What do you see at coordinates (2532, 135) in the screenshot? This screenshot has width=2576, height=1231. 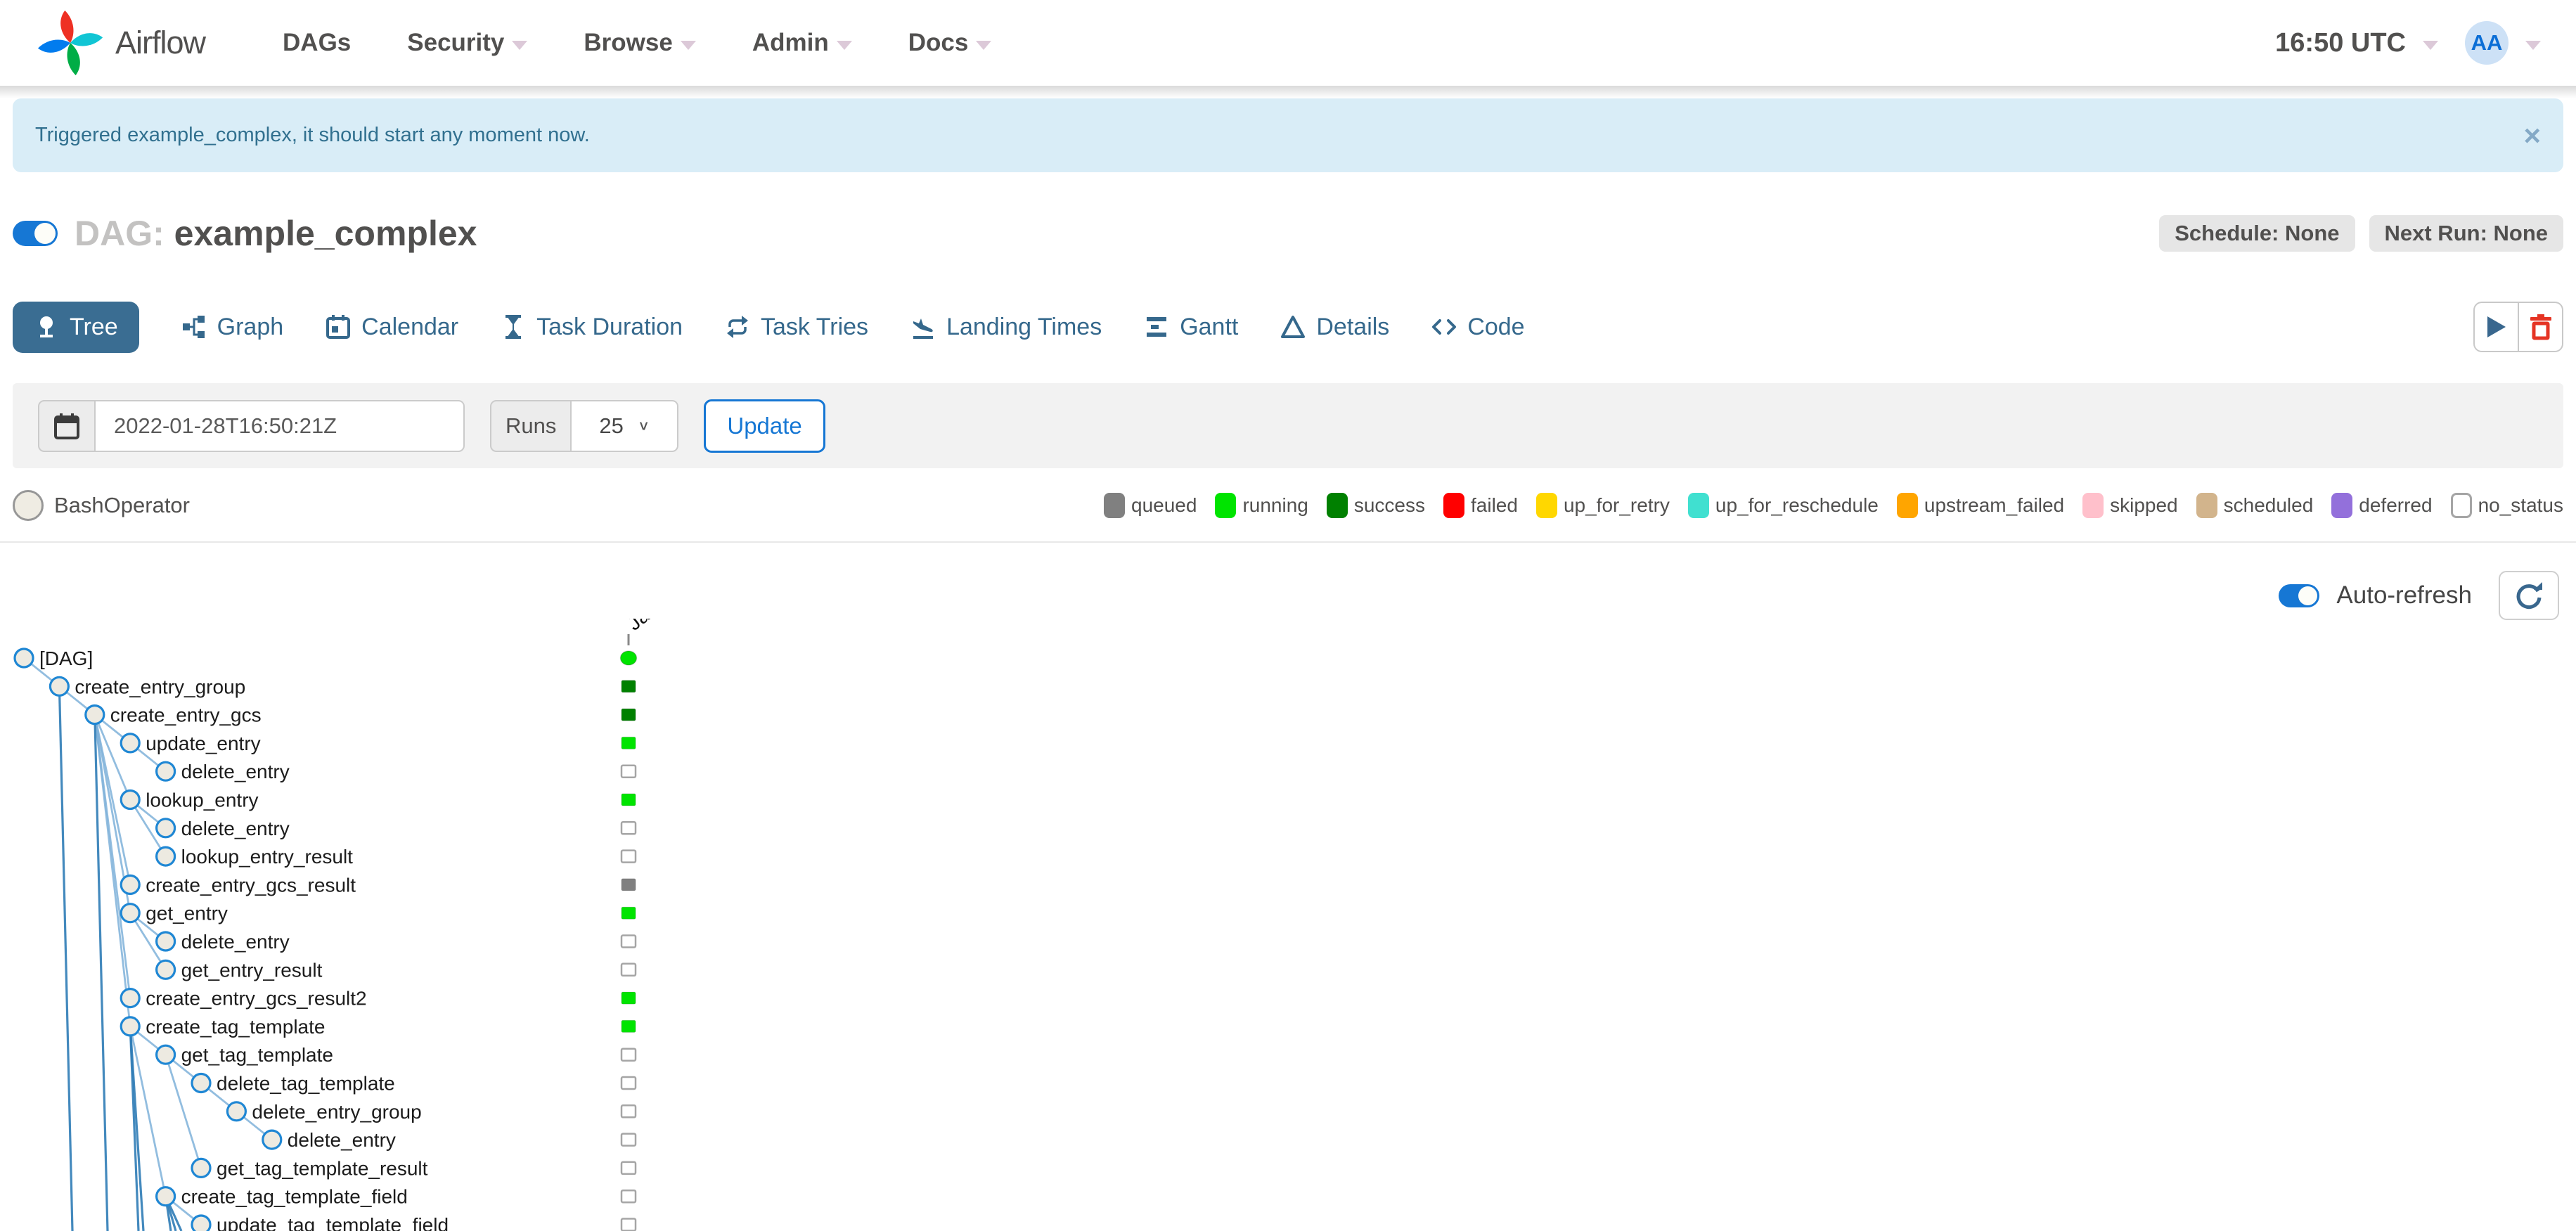 I see `alert-close-icon: ×` at bounding box center [2532, 135].